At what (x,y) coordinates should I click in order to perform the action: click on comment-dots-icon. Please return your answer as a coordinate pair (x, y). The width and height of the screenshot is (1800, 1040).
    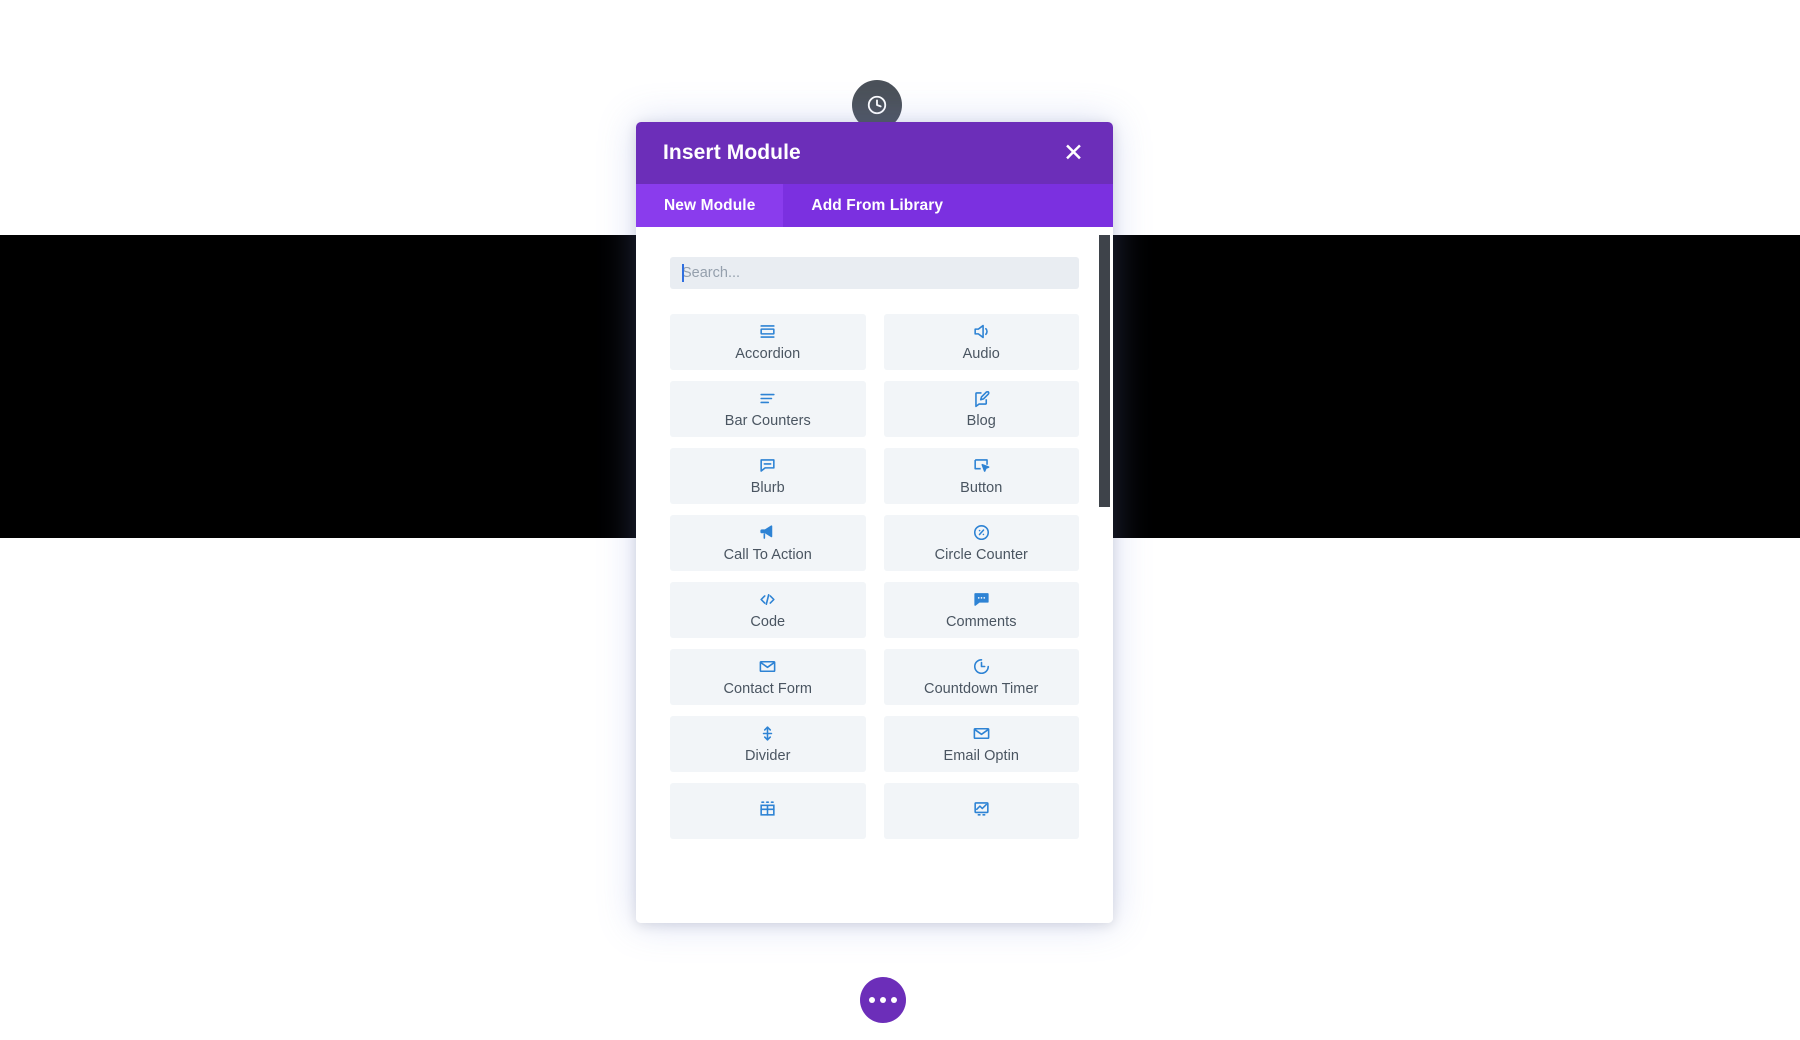
    Looking at the image, I should click on (981, 599).